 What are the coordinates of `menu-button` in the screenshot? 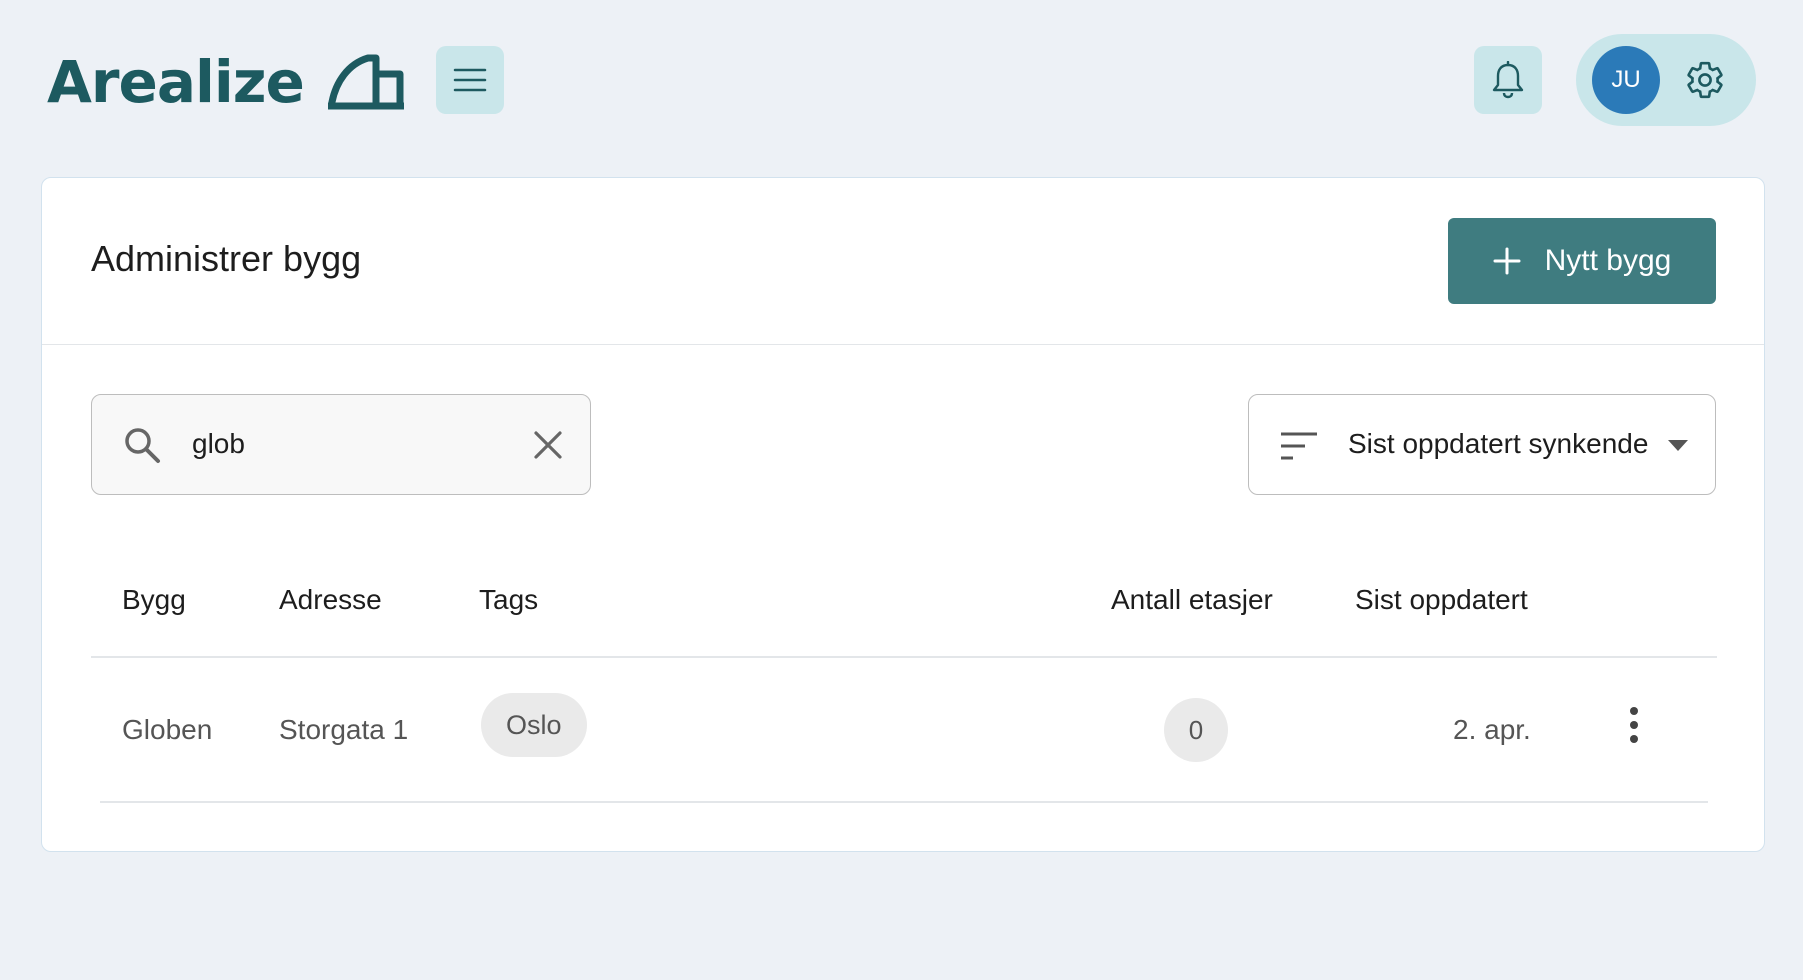 It's located at (470, 80).